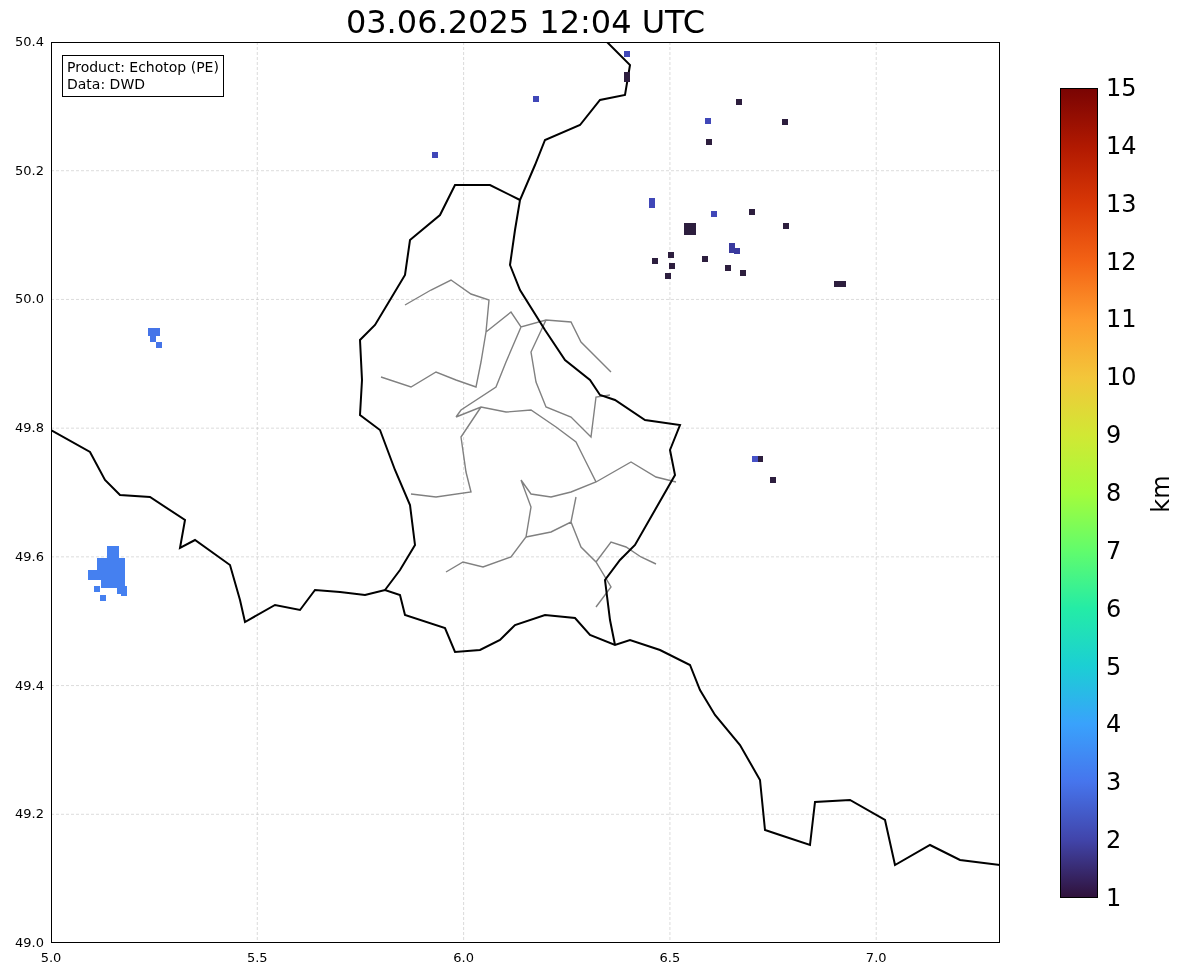 Image resolution: width=1178 pixels, height=976 pixels. I want to click on x-tick-label: 5.0, so click(51, 958).